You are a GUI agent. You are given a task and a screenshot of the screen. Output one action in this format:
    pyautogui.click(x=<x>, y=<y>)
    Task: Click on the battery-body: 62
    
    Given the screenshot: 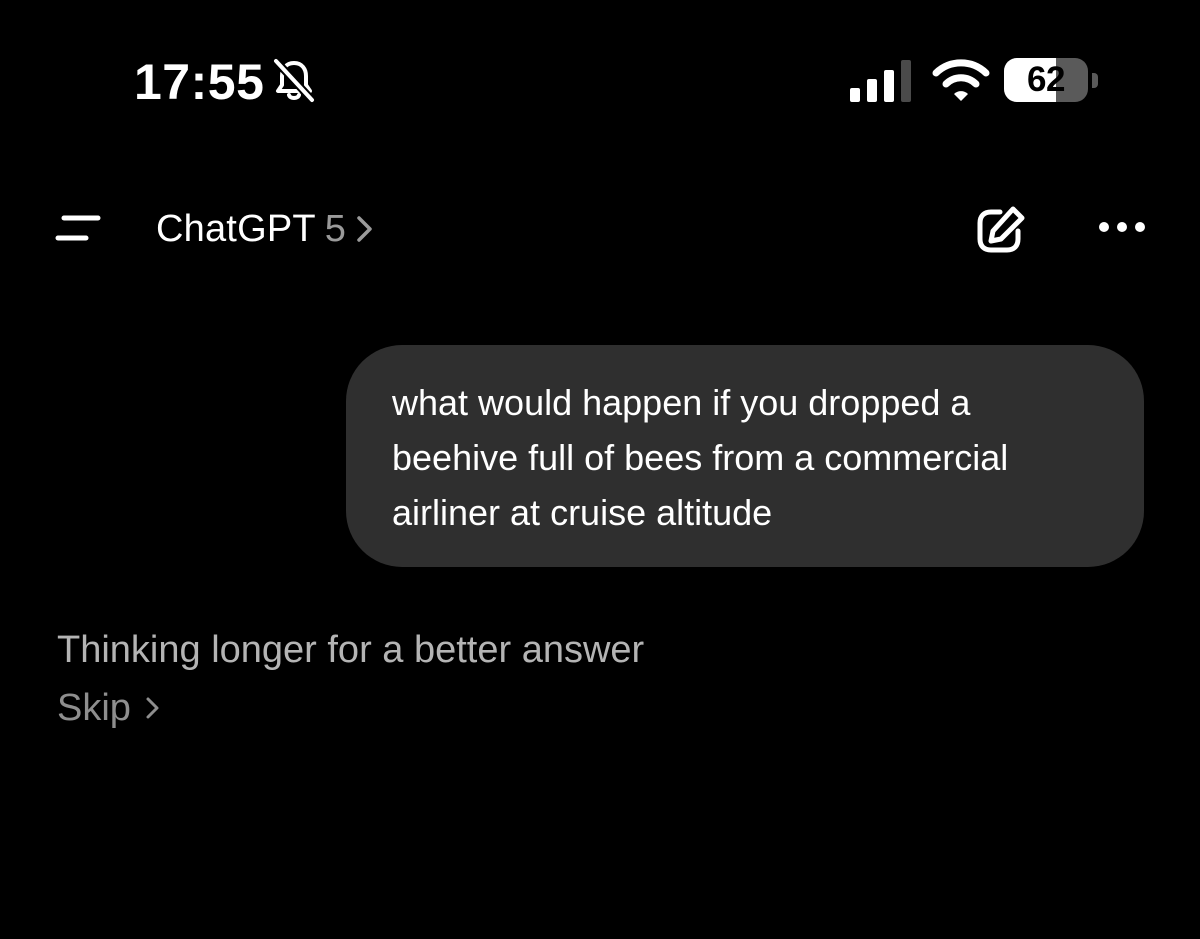 What is the action you would take?
    pyautogui.click(x=1046, y=80)
    